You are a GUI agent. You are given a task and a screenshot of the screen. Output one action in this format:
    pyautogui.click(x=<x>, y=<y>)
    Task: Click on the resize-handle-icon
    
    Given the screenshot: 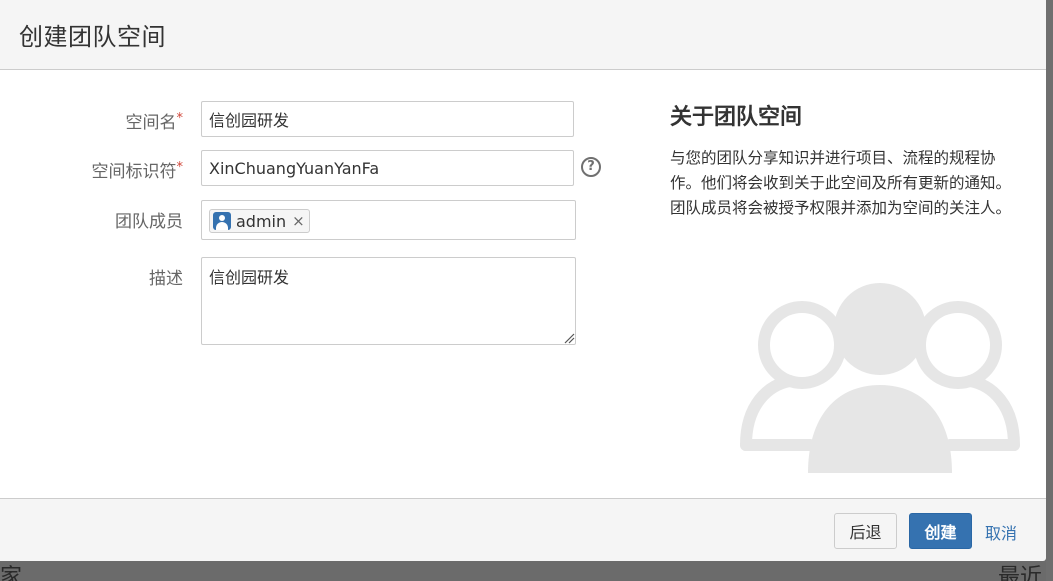 What is the action you would take?
    pyautogui.click(x=568, y=337)
    